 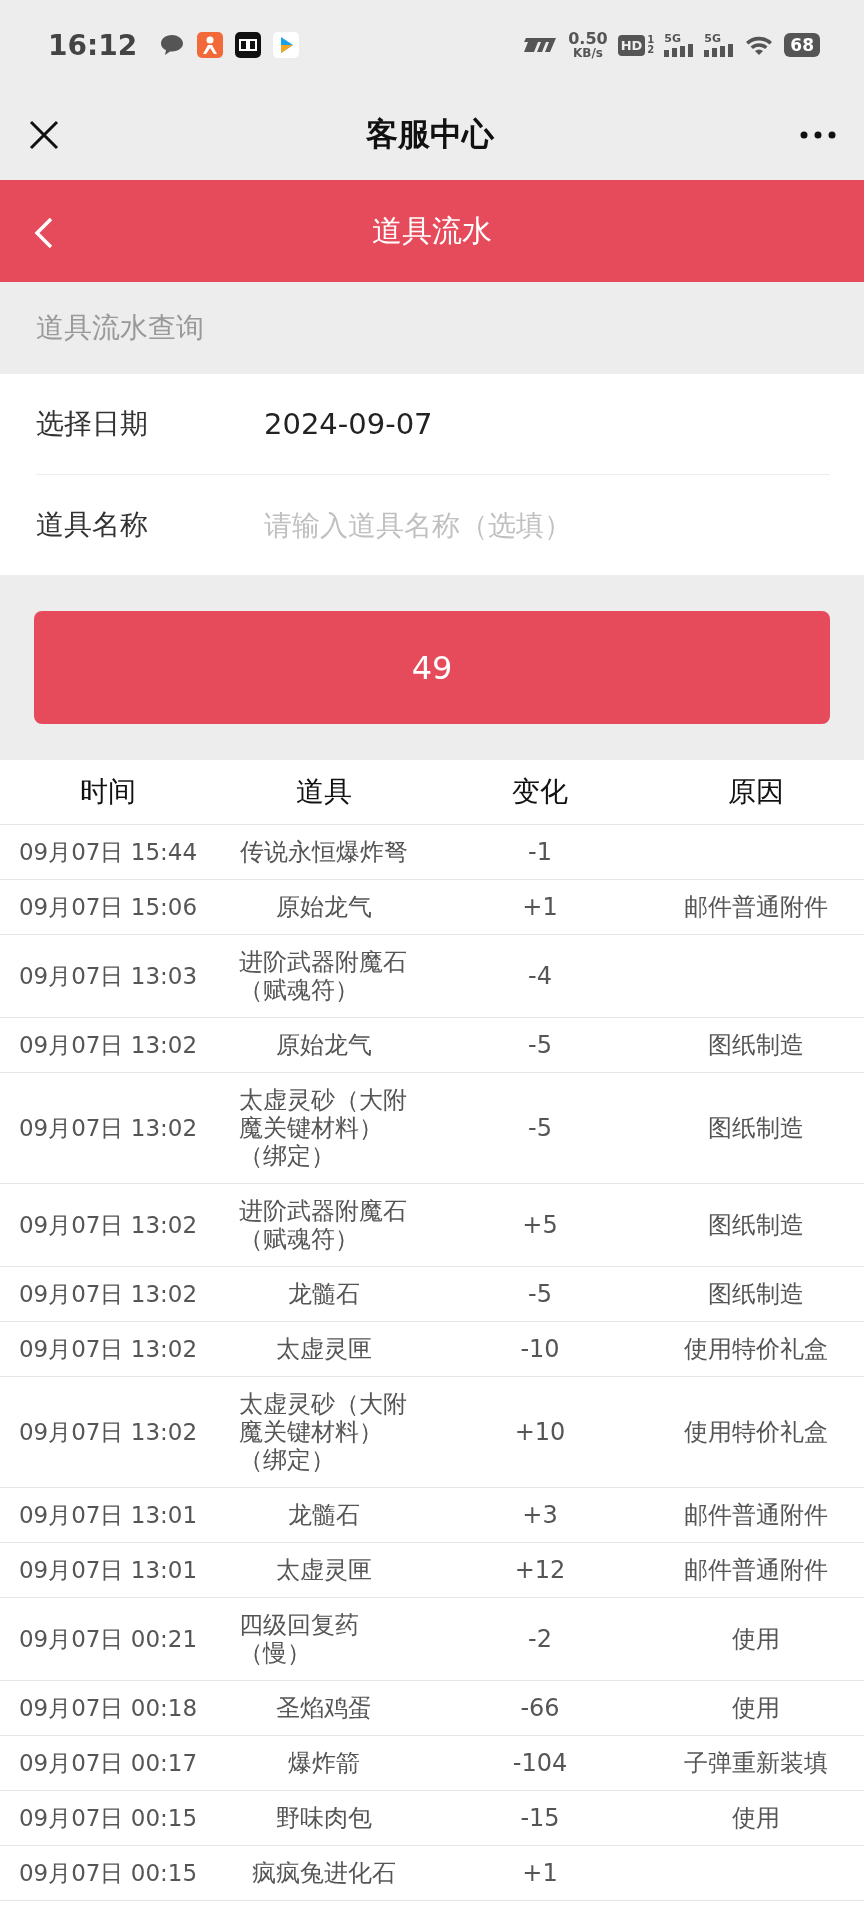 What do you see at coordinates (108, 852) in the screenshot?
I see `time-cell: 09月07日 15:44` at bounding box center [108, 852].